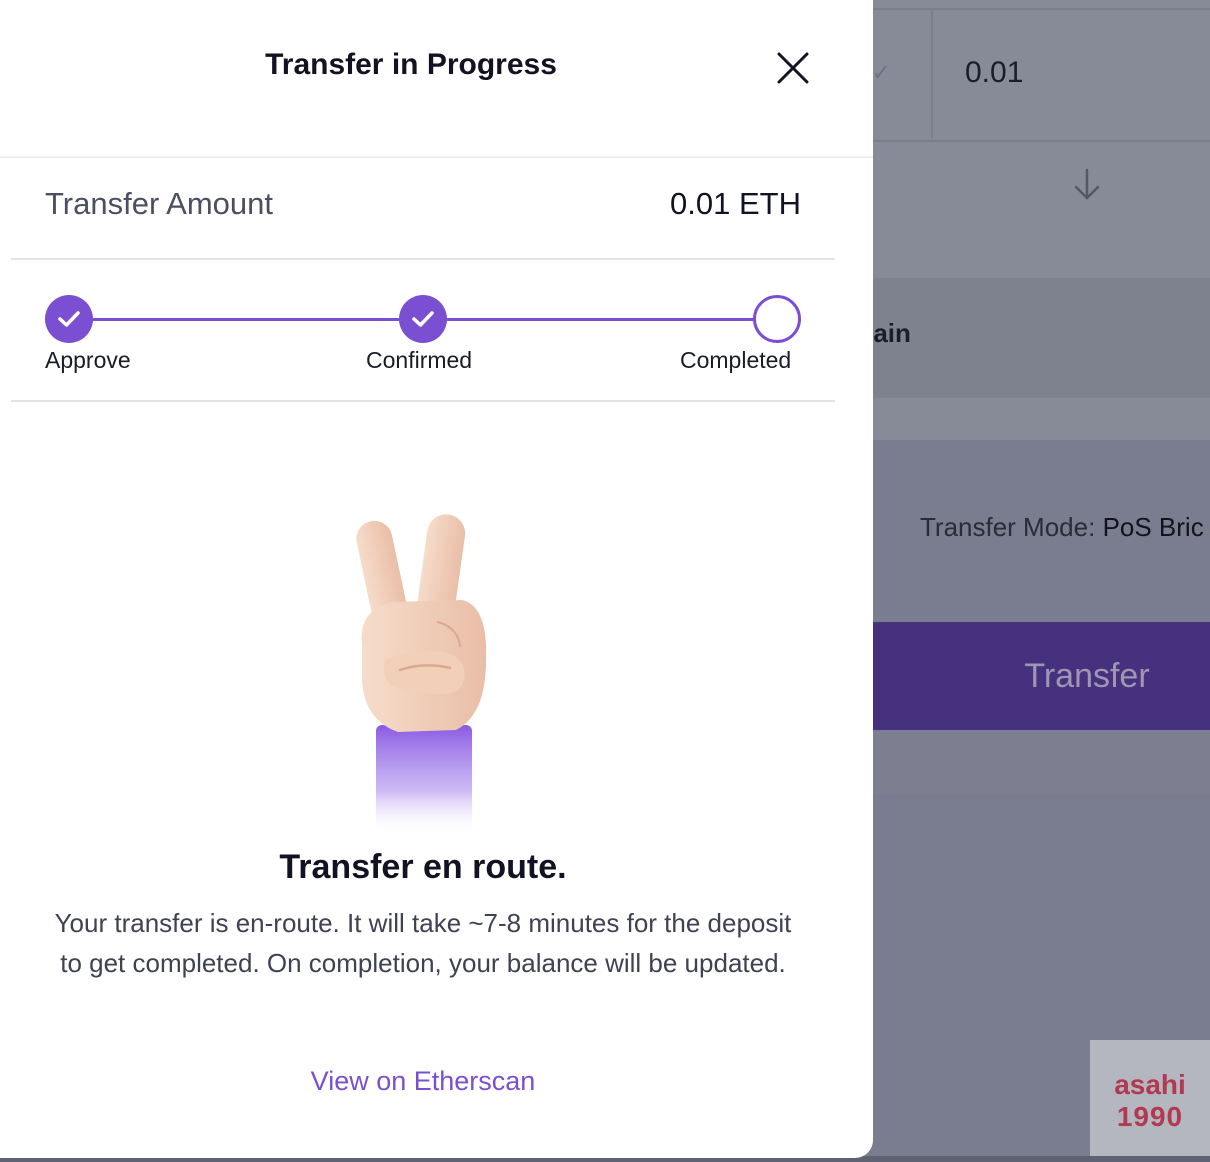  I want to click on bg-amount-row, so click(1041, 75).